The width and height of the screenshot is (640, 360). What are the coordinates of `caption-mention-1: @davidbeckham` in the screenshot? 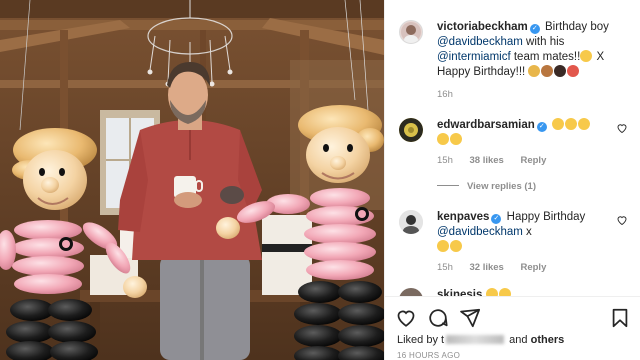 It's located at (480, 42).